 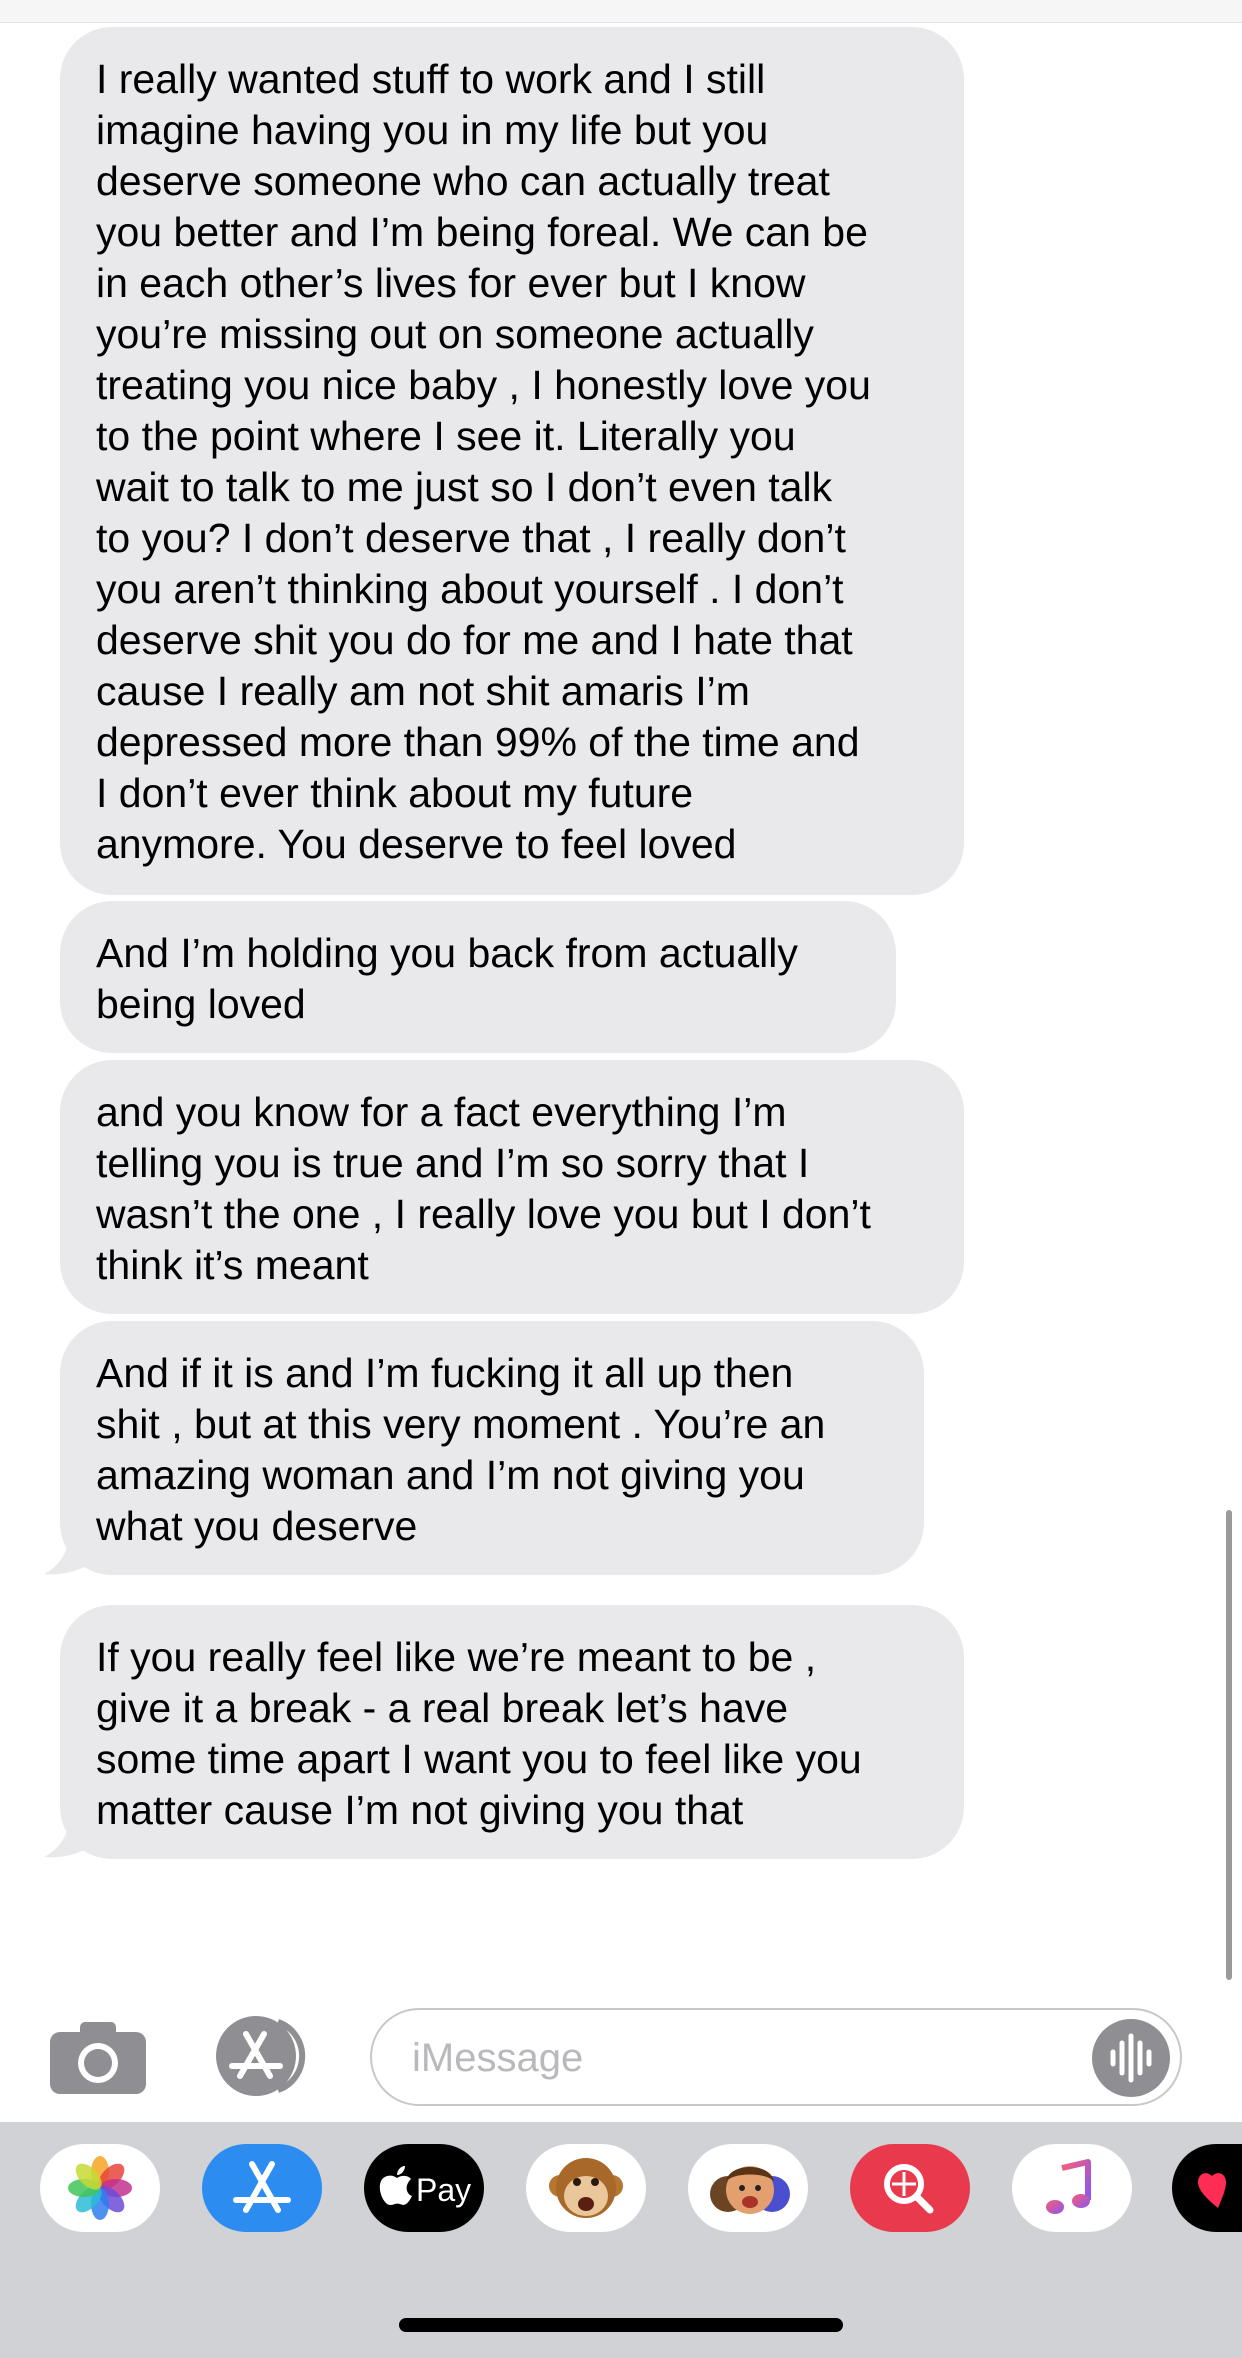 I want to click on home-indicator, so click(x=621, y=2325).